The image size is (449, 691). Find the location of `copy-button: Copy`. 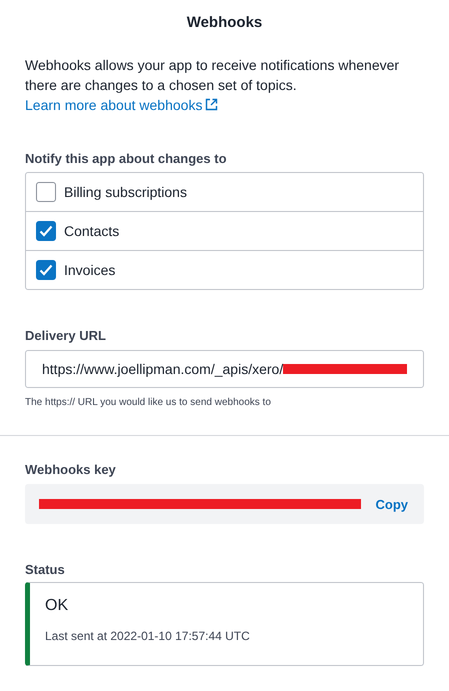

copy-button: Copy is located at coordinates (392, 504).